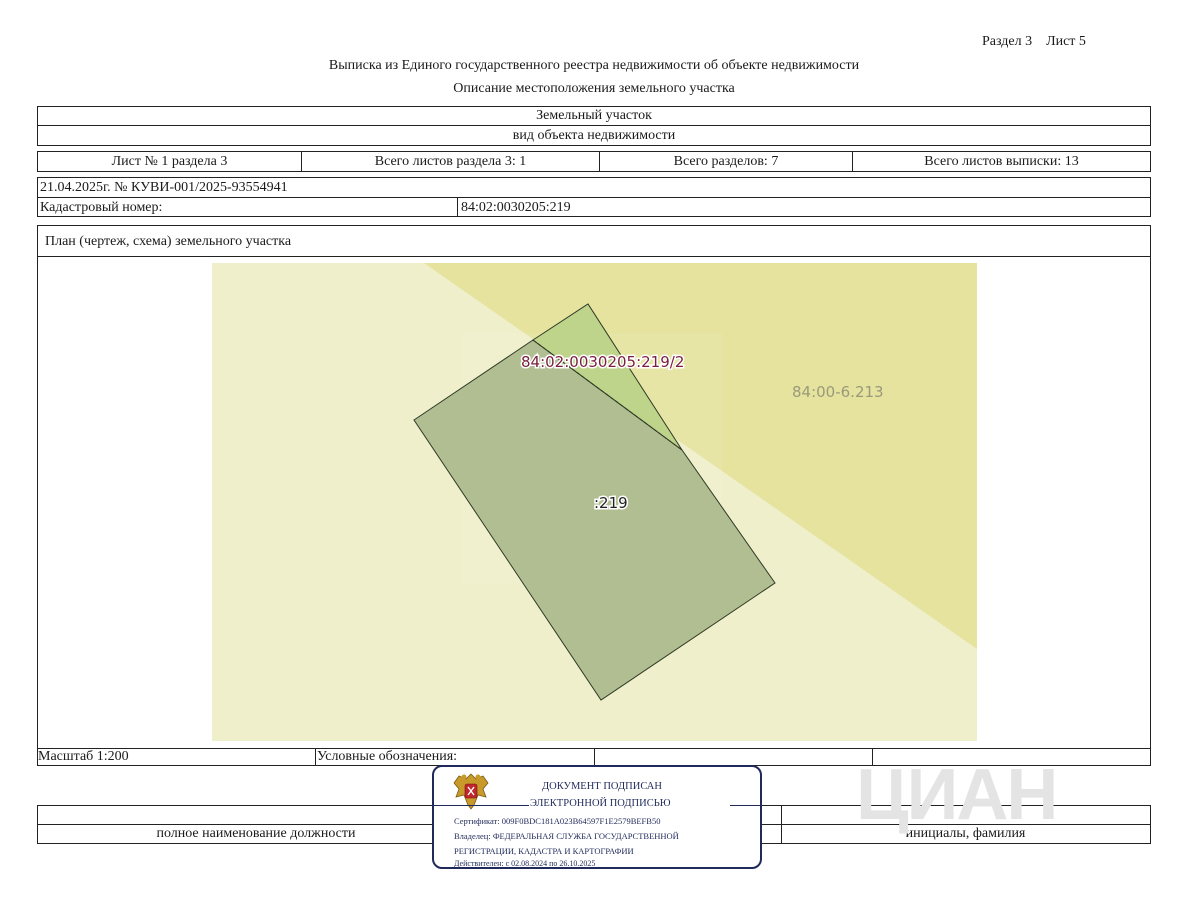 The height and width of the screenshot is (918, 1188). What do you see at coordinates (83, 756) in the screenshot?
I see `scale-label: Масштаб 1:200` at bounding box center [83, 756].